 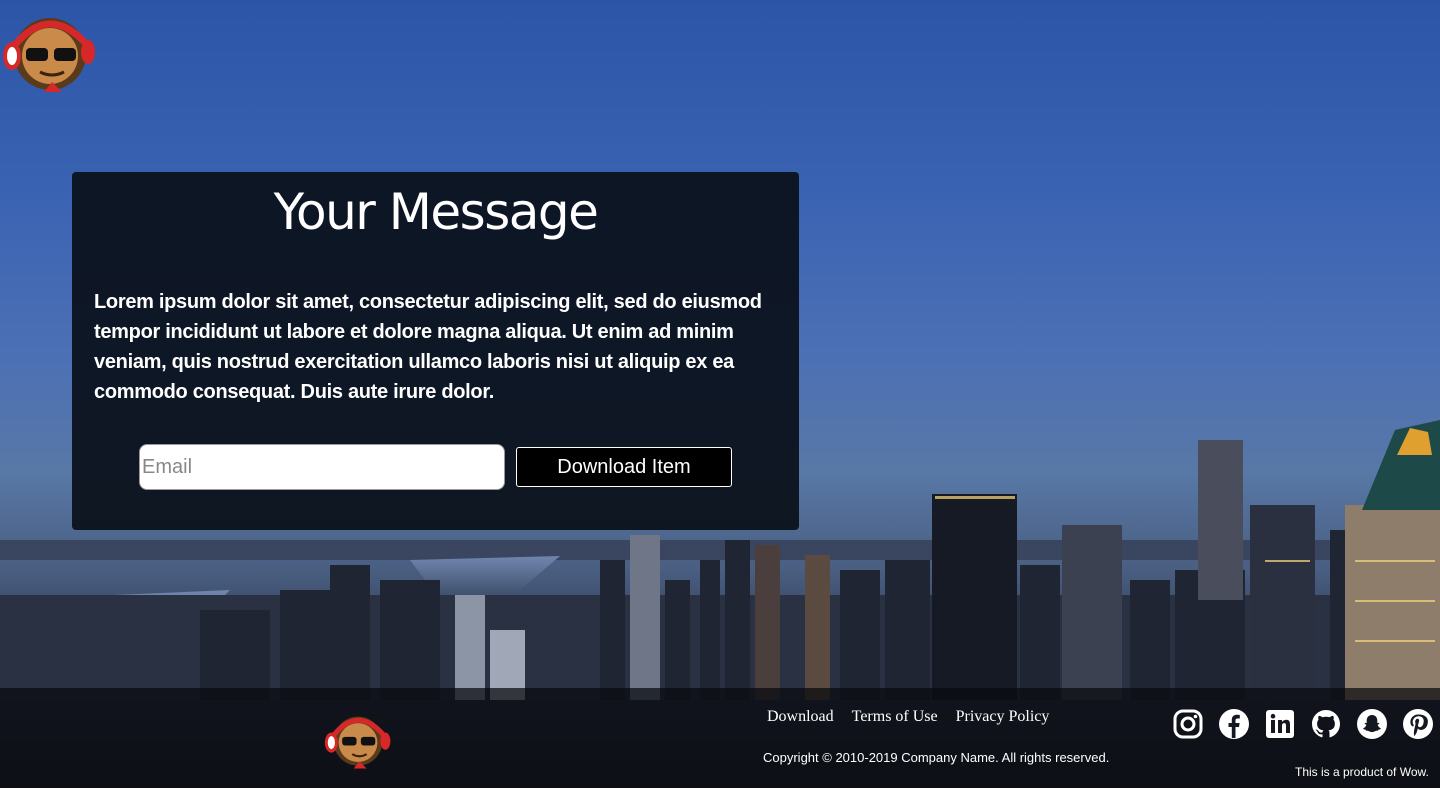 I want to click on email-input, so click(x=322, y=467).